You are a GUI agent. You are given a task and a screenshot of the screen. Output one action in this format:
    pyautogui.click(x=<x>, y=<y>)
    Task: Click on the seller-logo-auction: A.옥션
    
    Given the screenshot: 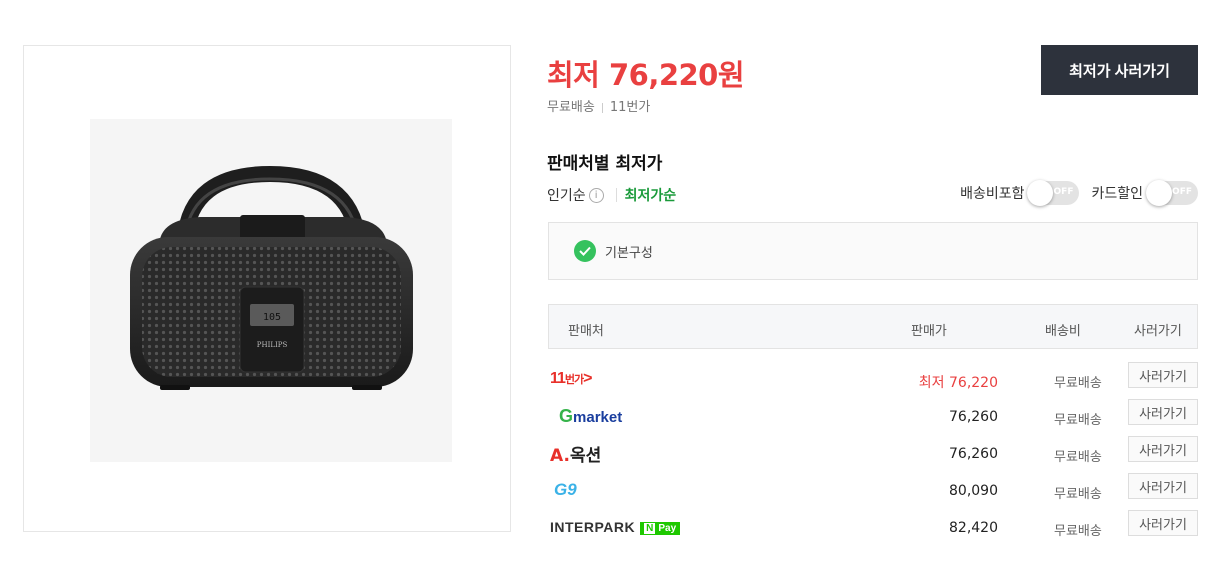 What is the action you would take?
    pyautogui.click(x=575, y=453)
    